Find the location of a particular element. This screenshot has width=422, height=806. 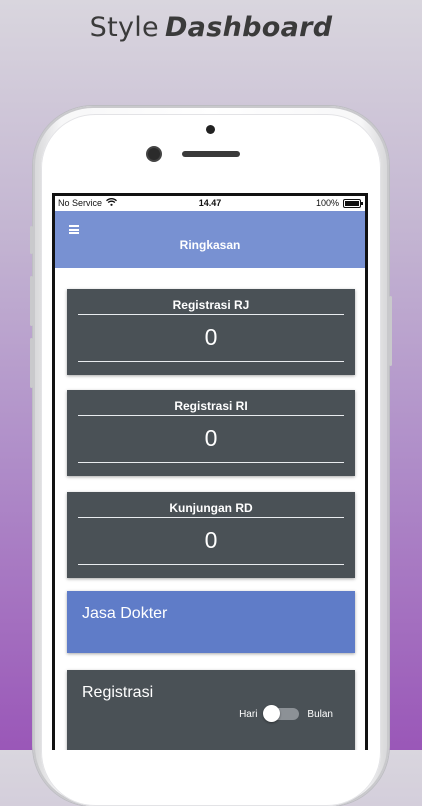

phone-volume-down is located at coordinates (31, 363).